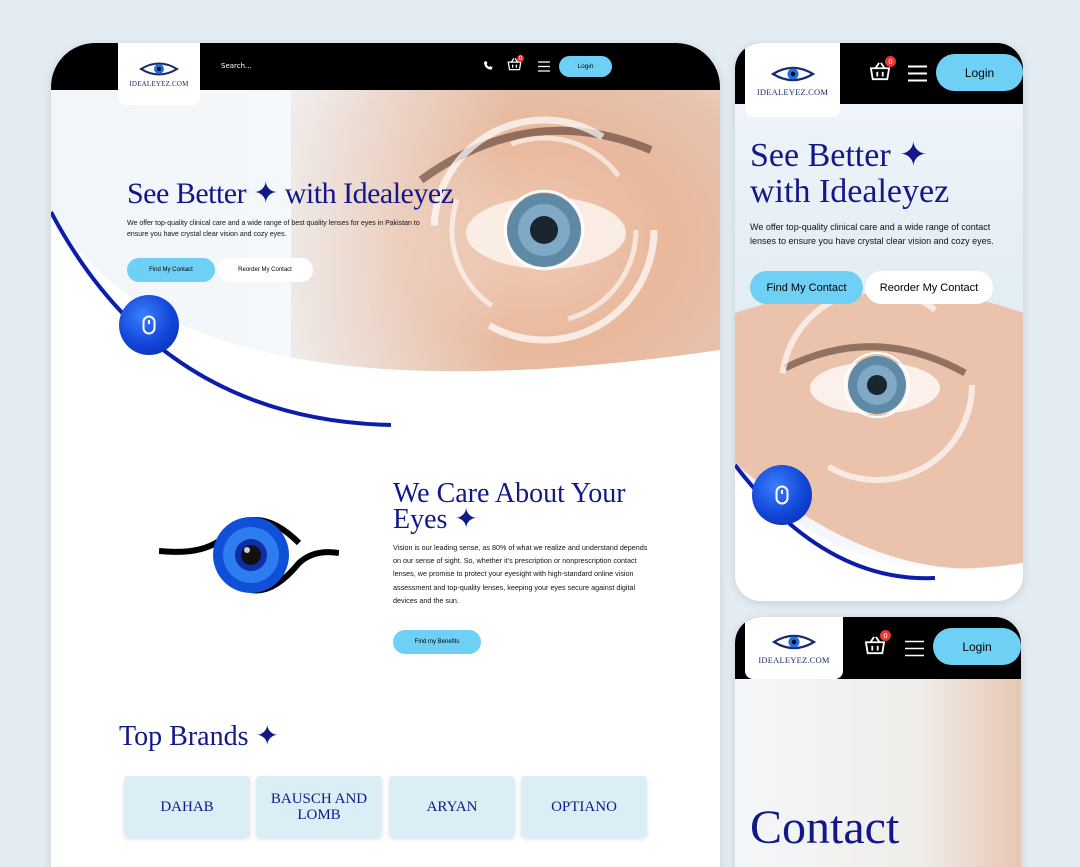  I want to click on brand-card-bausch-and-lomb: BAUSCH AND LOMB, so click(319, 806).